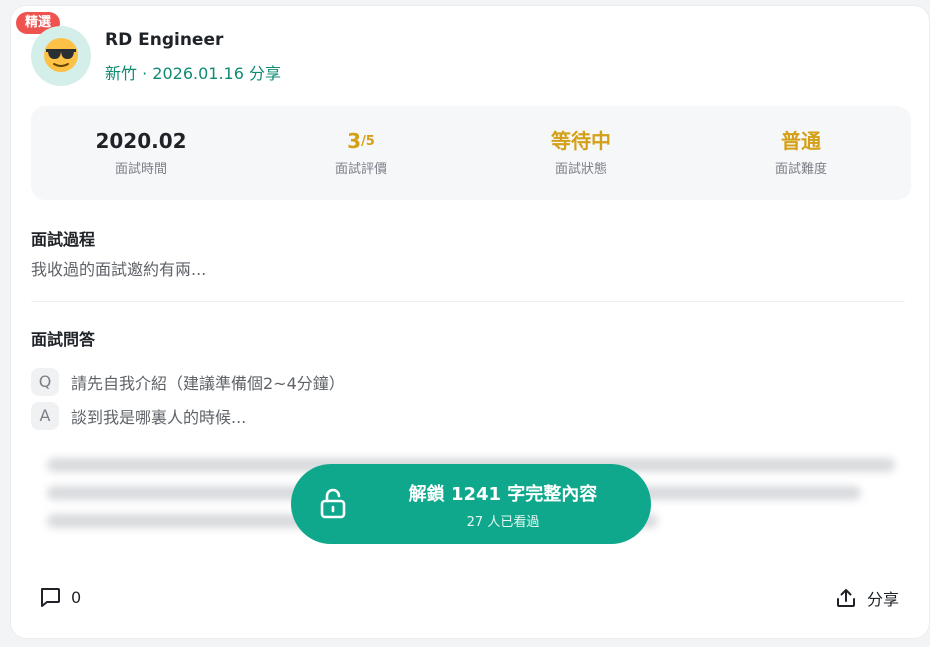 Image resolution: width=930 pixels, height=647 pixels. I want to click on comment-button: 0, so click(60, 597).